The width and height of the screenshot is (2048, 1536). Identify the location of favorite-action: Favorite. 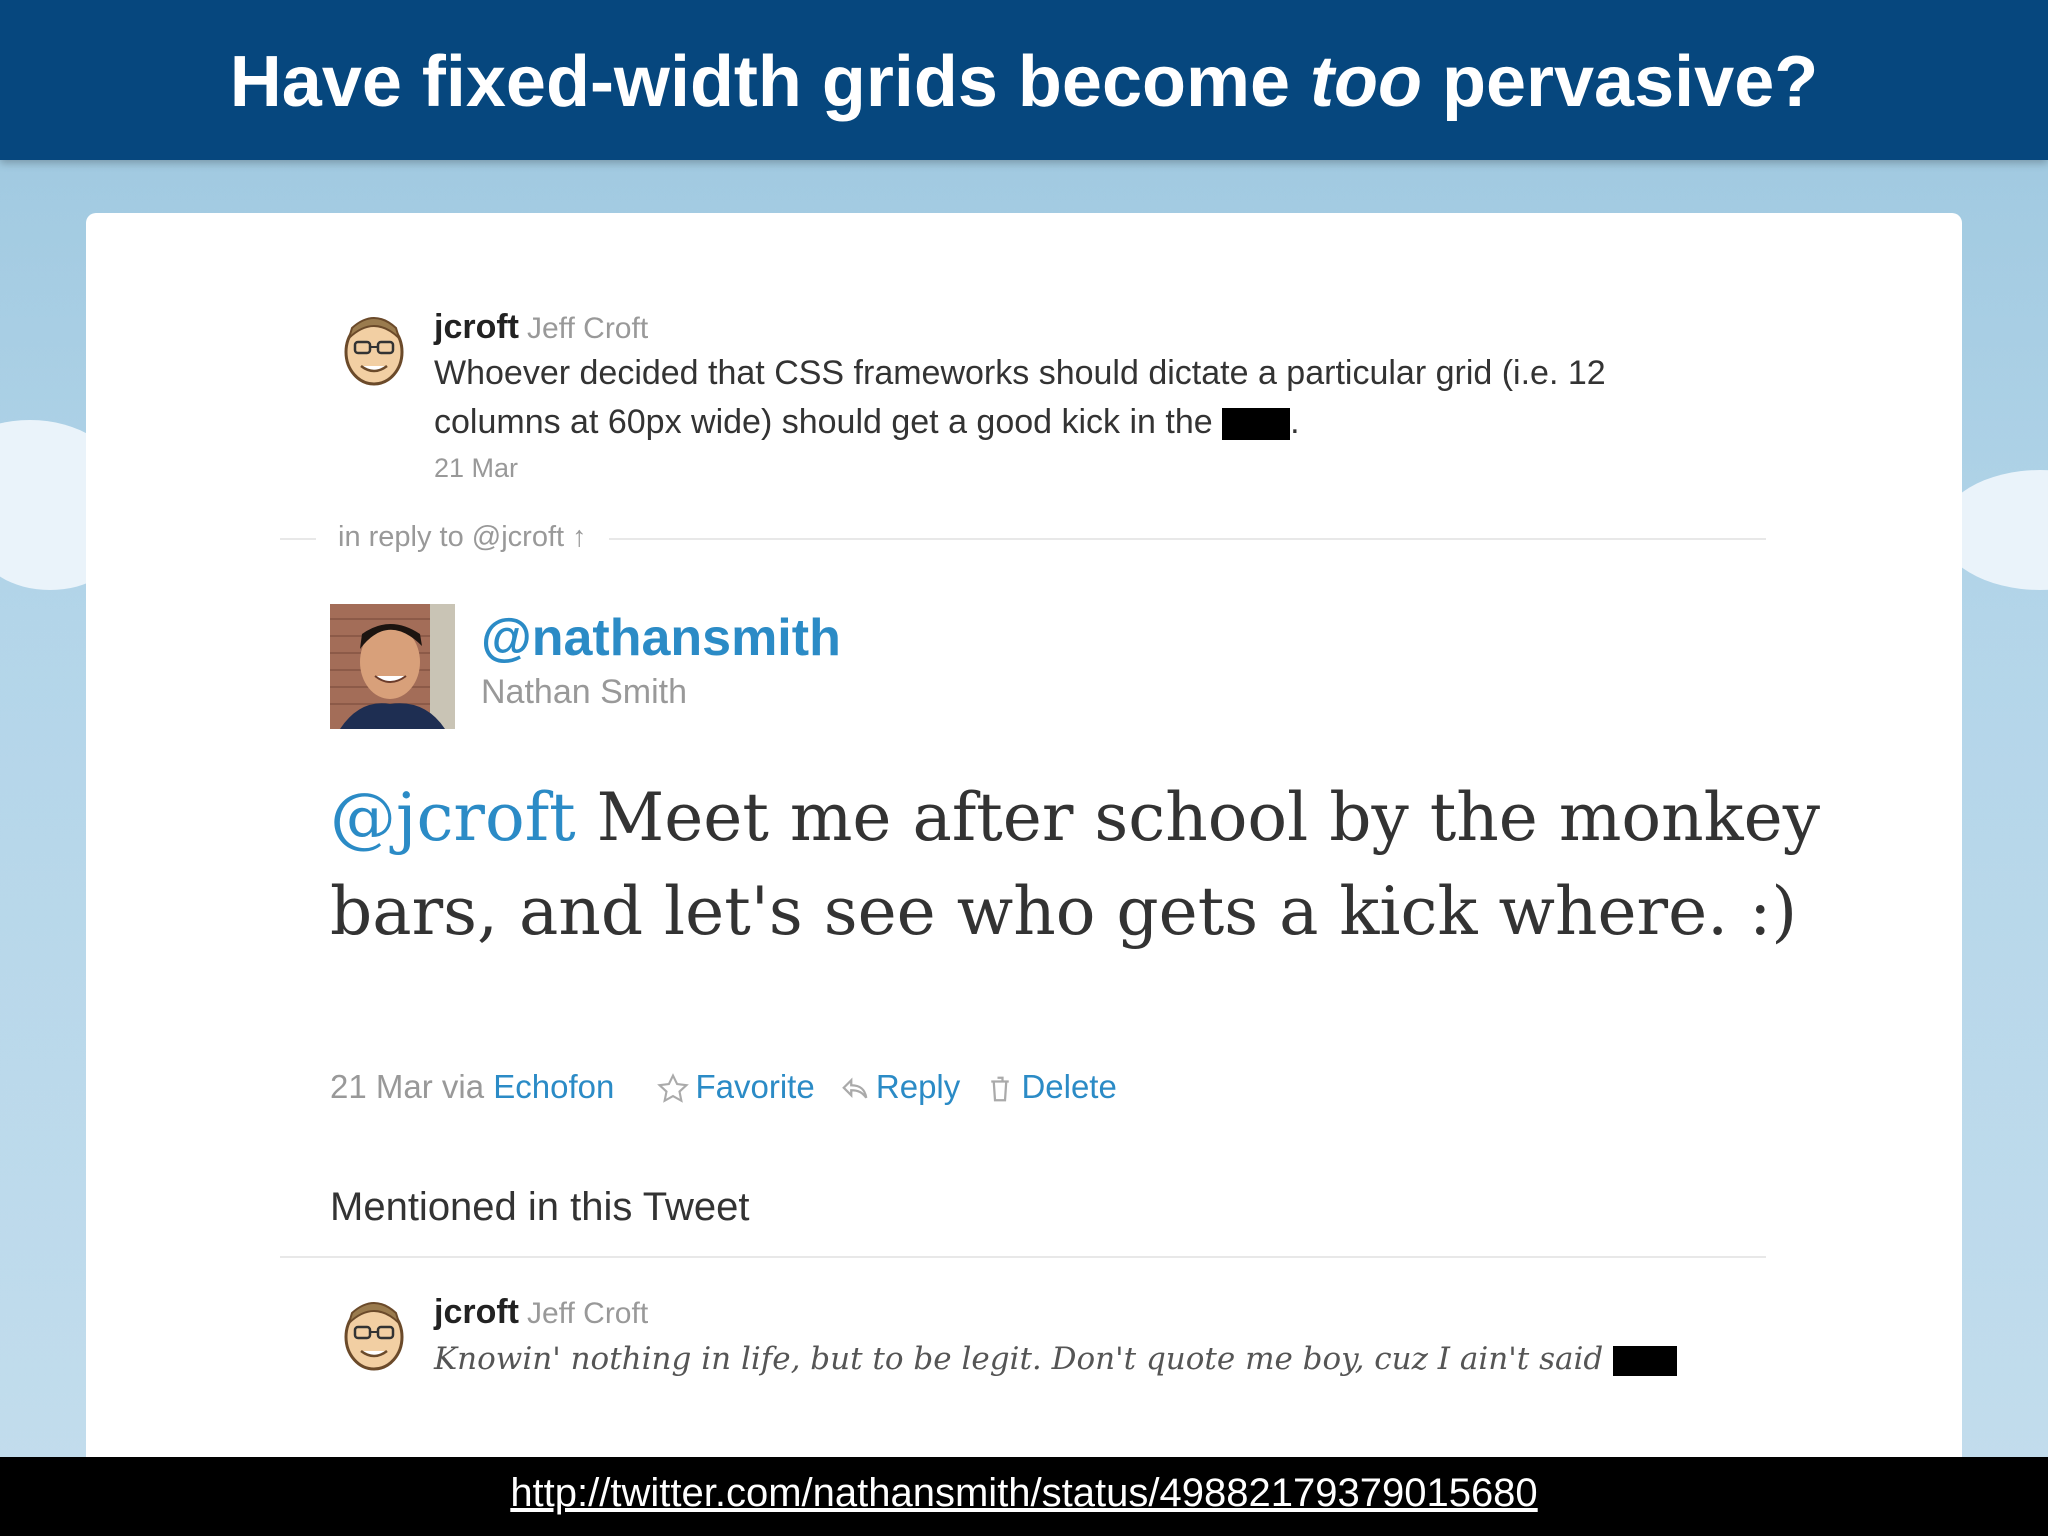
(740, 1086).